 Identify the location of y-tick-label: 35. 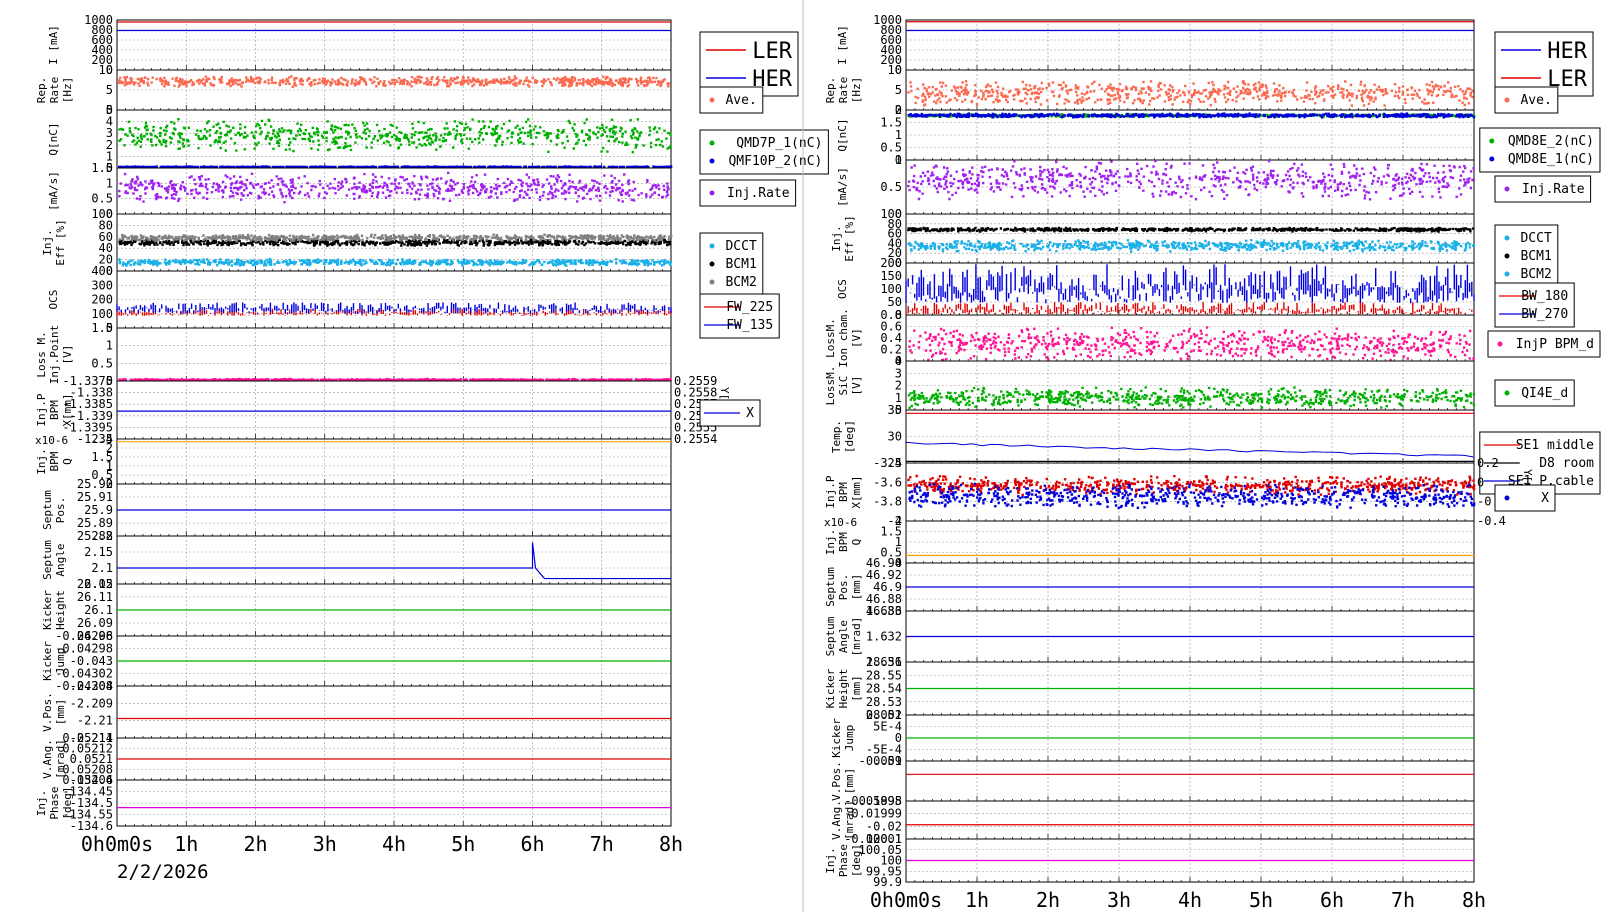
(895, 410).